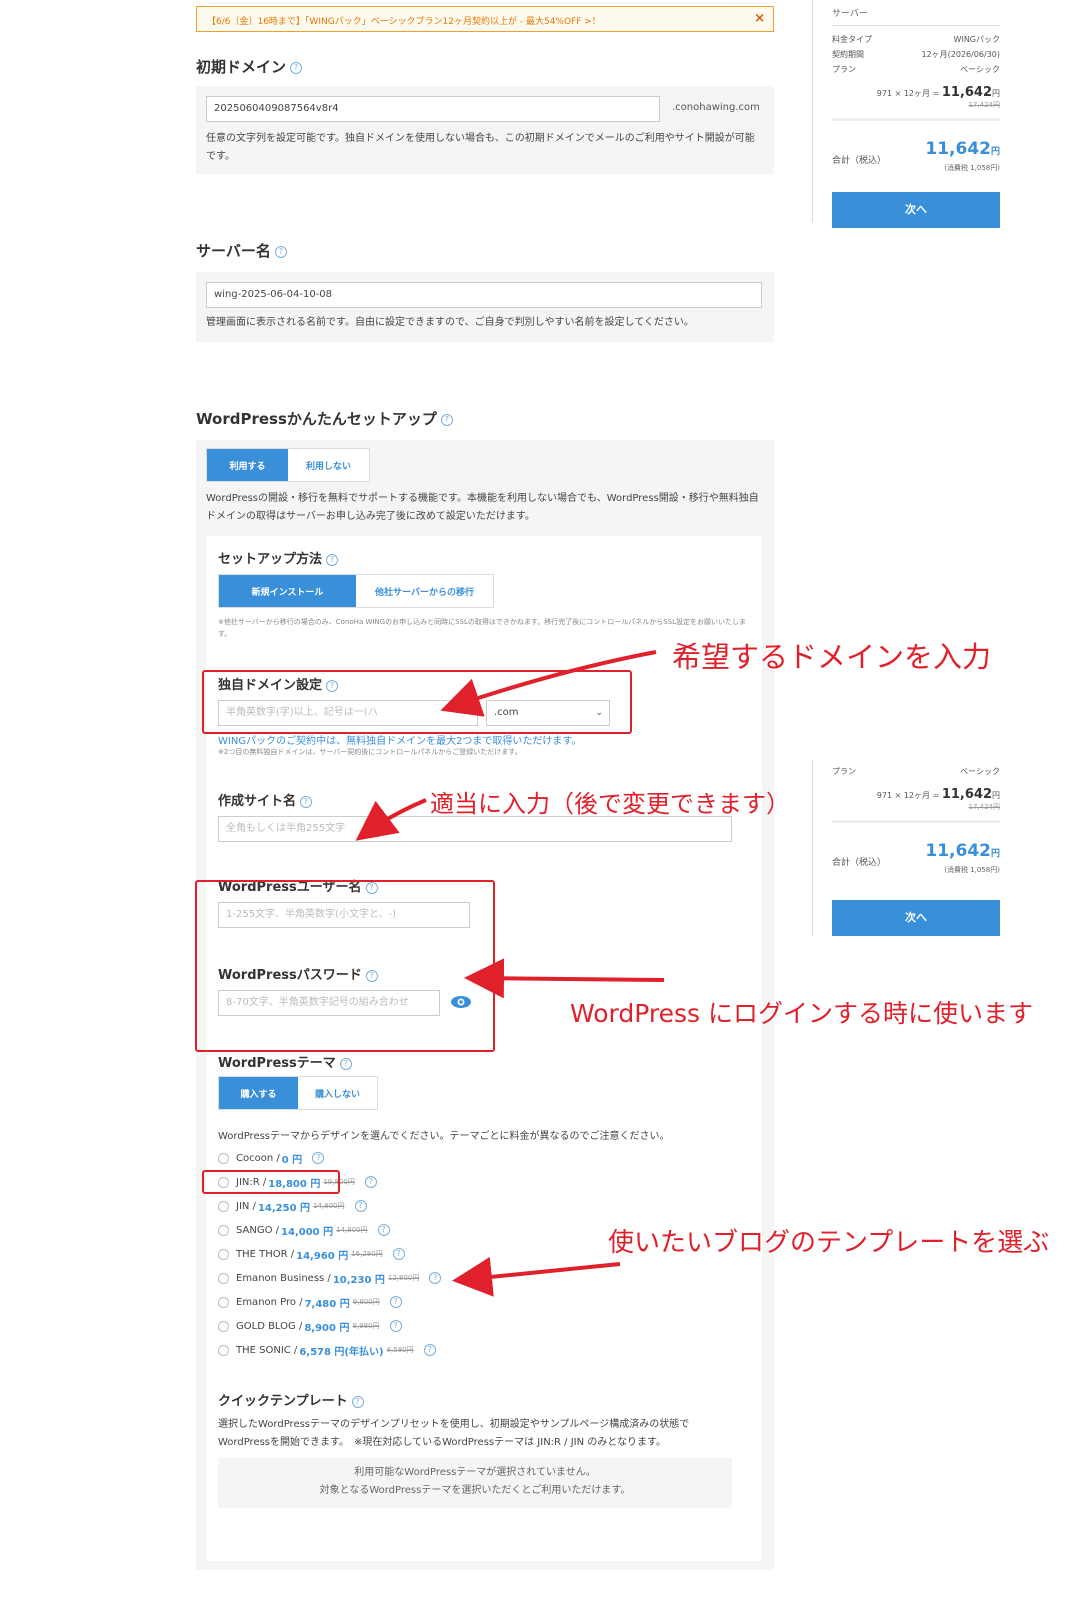 The width and height of the screenshot is (1090, 1622). I want to click on wp-setup-toggle: 利用する 利用しない, so click(288, 465).